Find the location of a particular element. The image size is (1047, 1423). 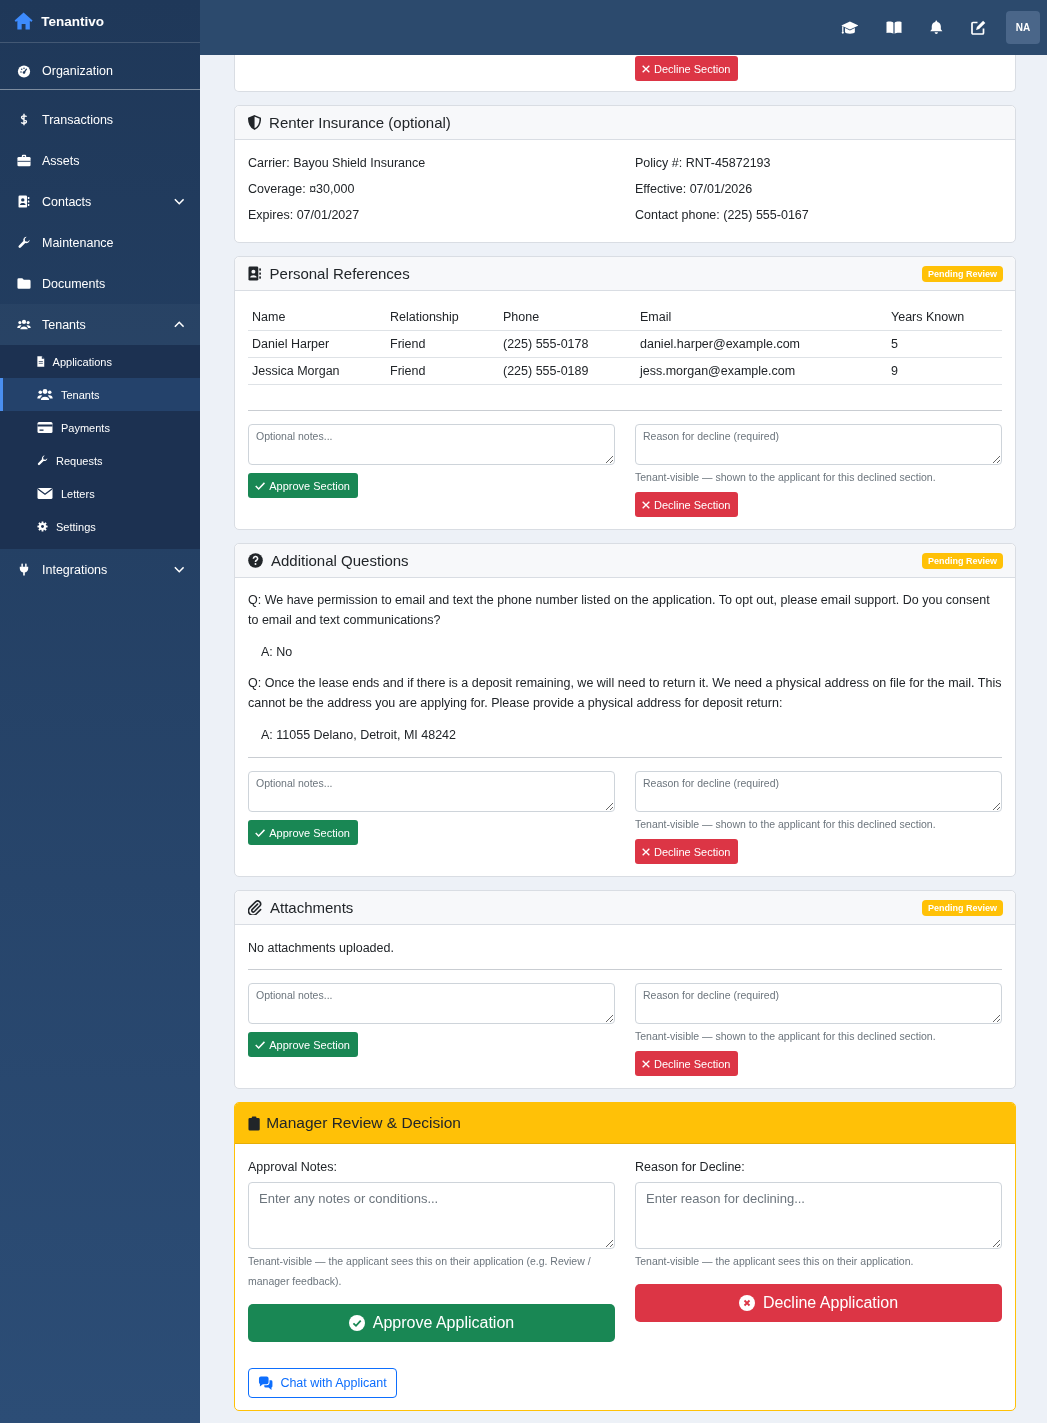

nav-item: Letters is located at coordinates (100, 493).